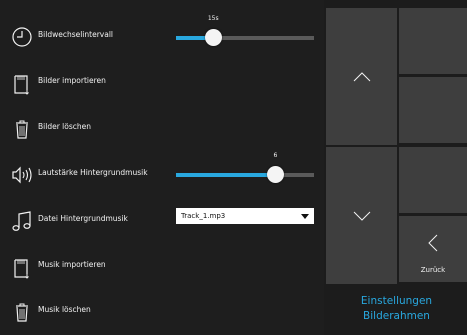 The height and width of the screenshot is (335, 467). Describe the element at coordinates (22, 37) in the screenshot. I see `clock-icon` at that location.